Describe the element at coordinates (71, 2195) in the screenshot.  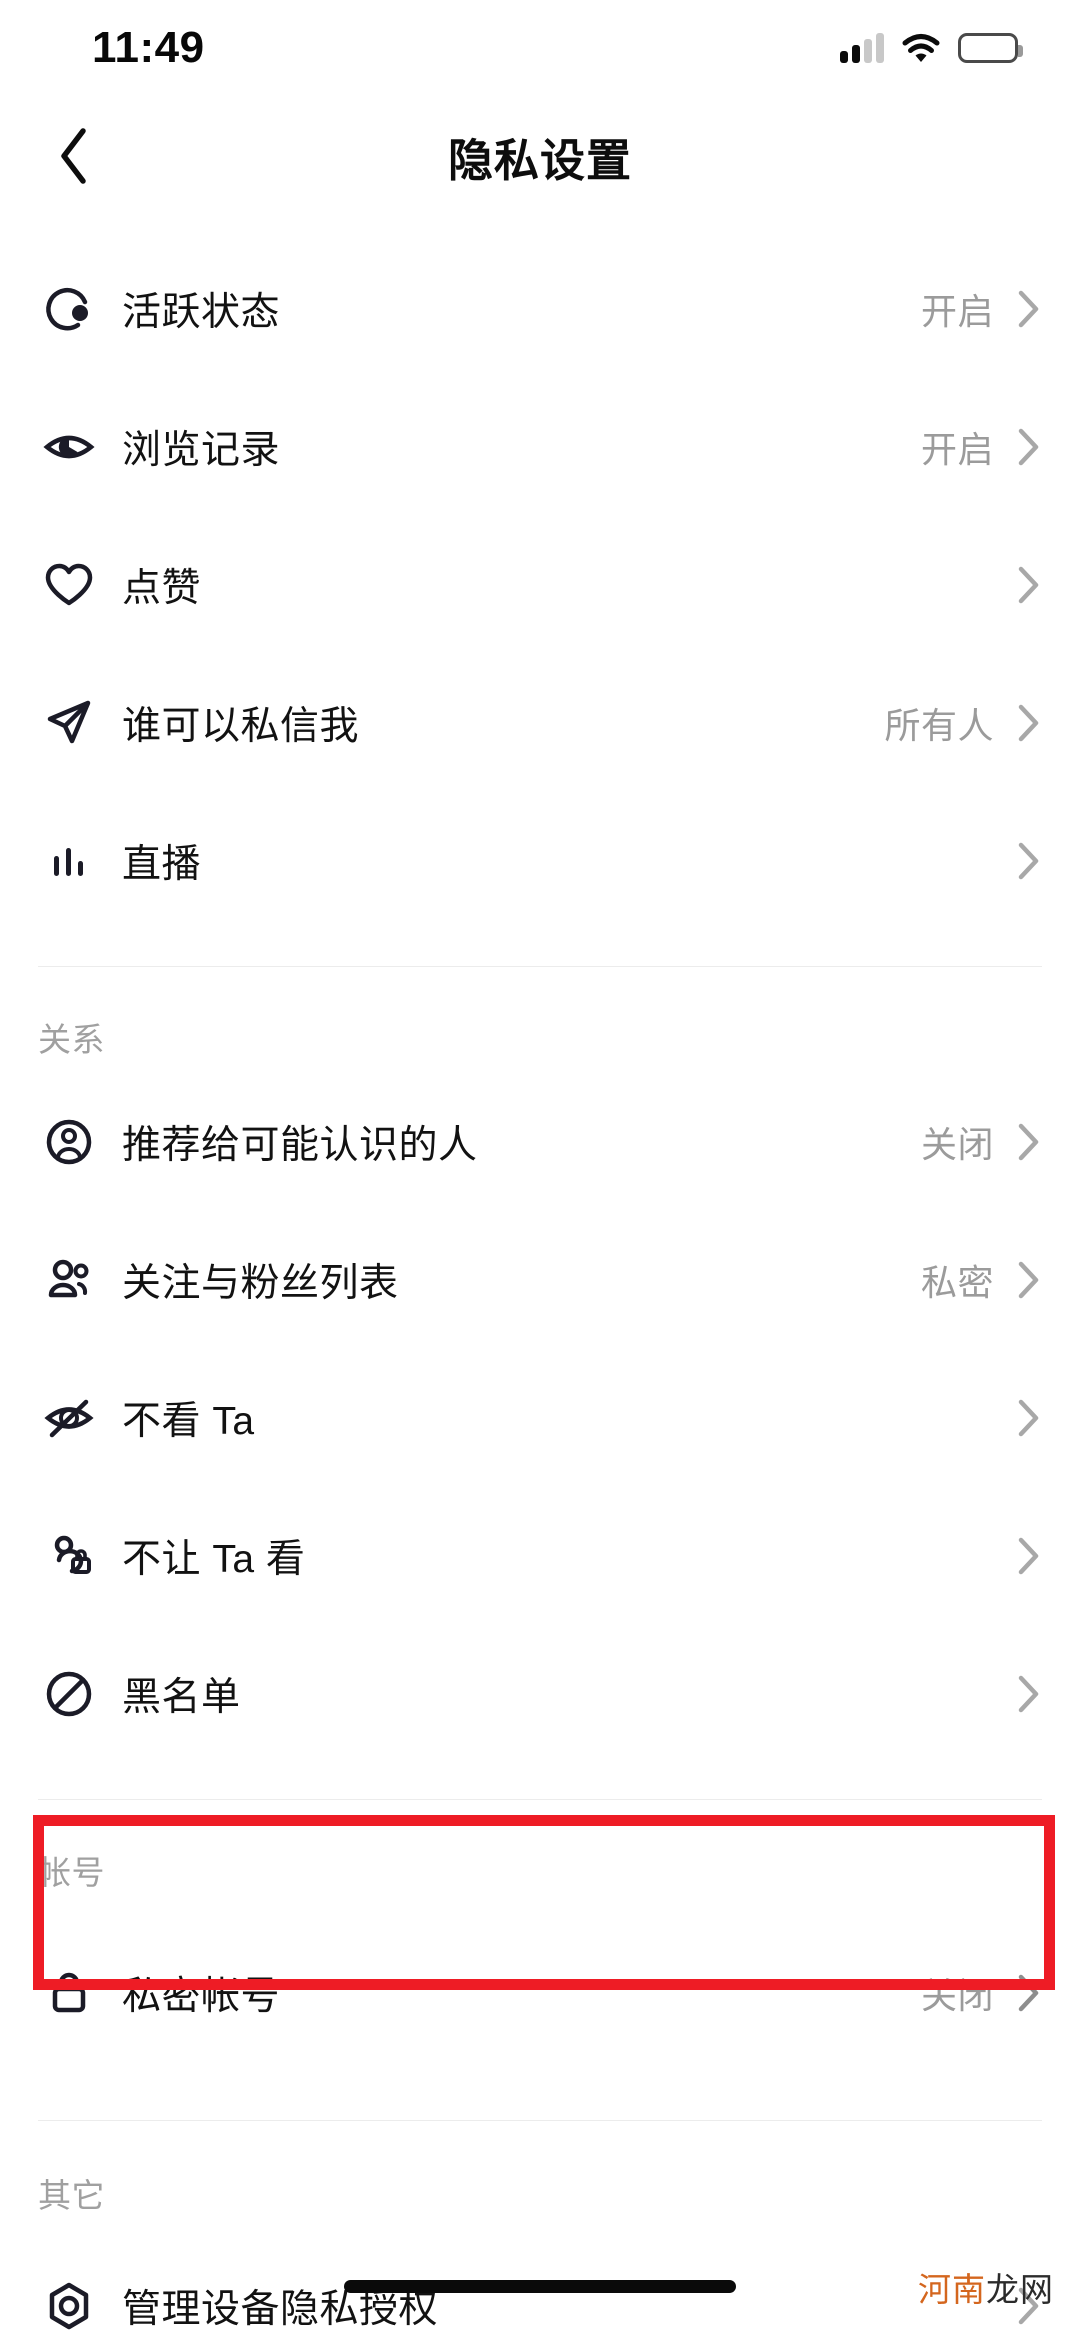
I see `section-header-other: 其它` at that location.